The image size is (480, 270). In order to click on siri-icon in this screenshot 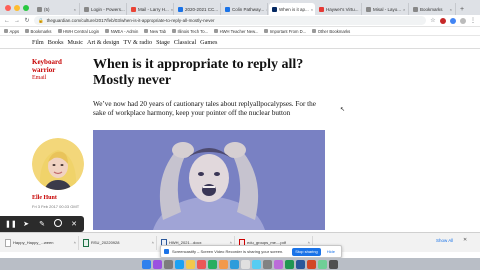, I will do `click(157, 264)`.